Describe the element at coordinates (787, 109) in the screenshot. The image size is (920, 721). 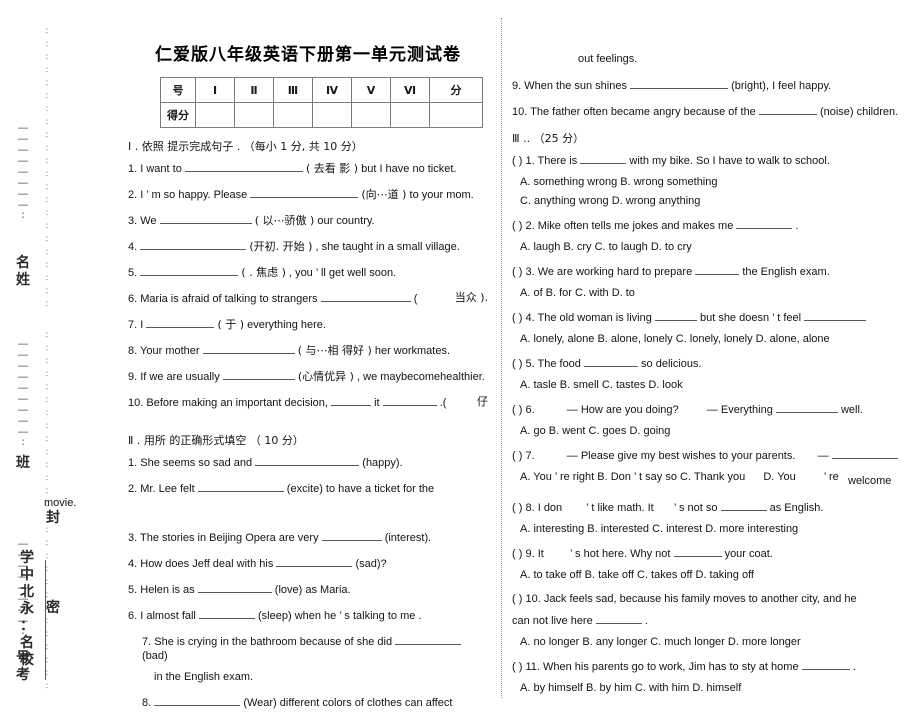
I see `s2q10-blank` at that location.